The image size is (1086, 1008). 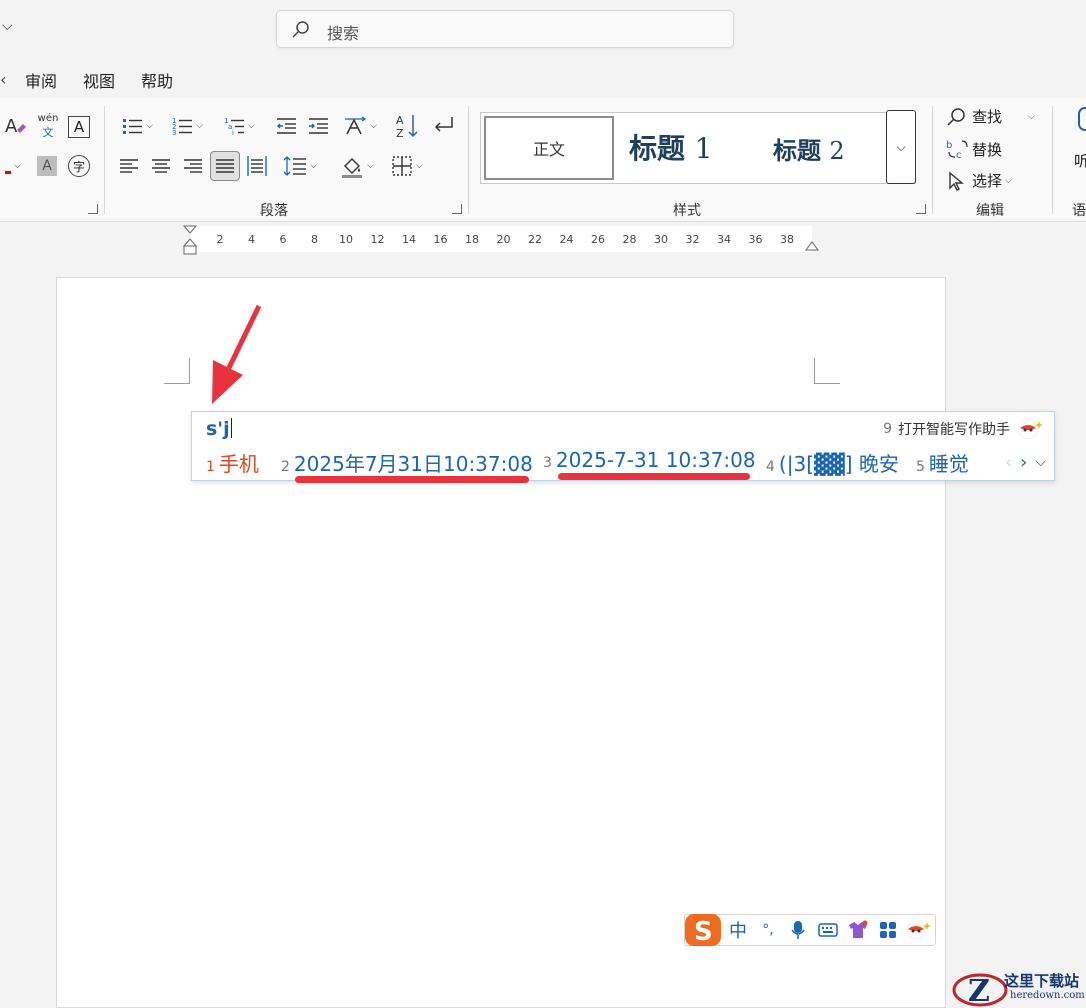 What do you see at coordinates (157, 80) in the screenshot?
I see `menu-item-help: 帮助` at bounding box center [157, 80].